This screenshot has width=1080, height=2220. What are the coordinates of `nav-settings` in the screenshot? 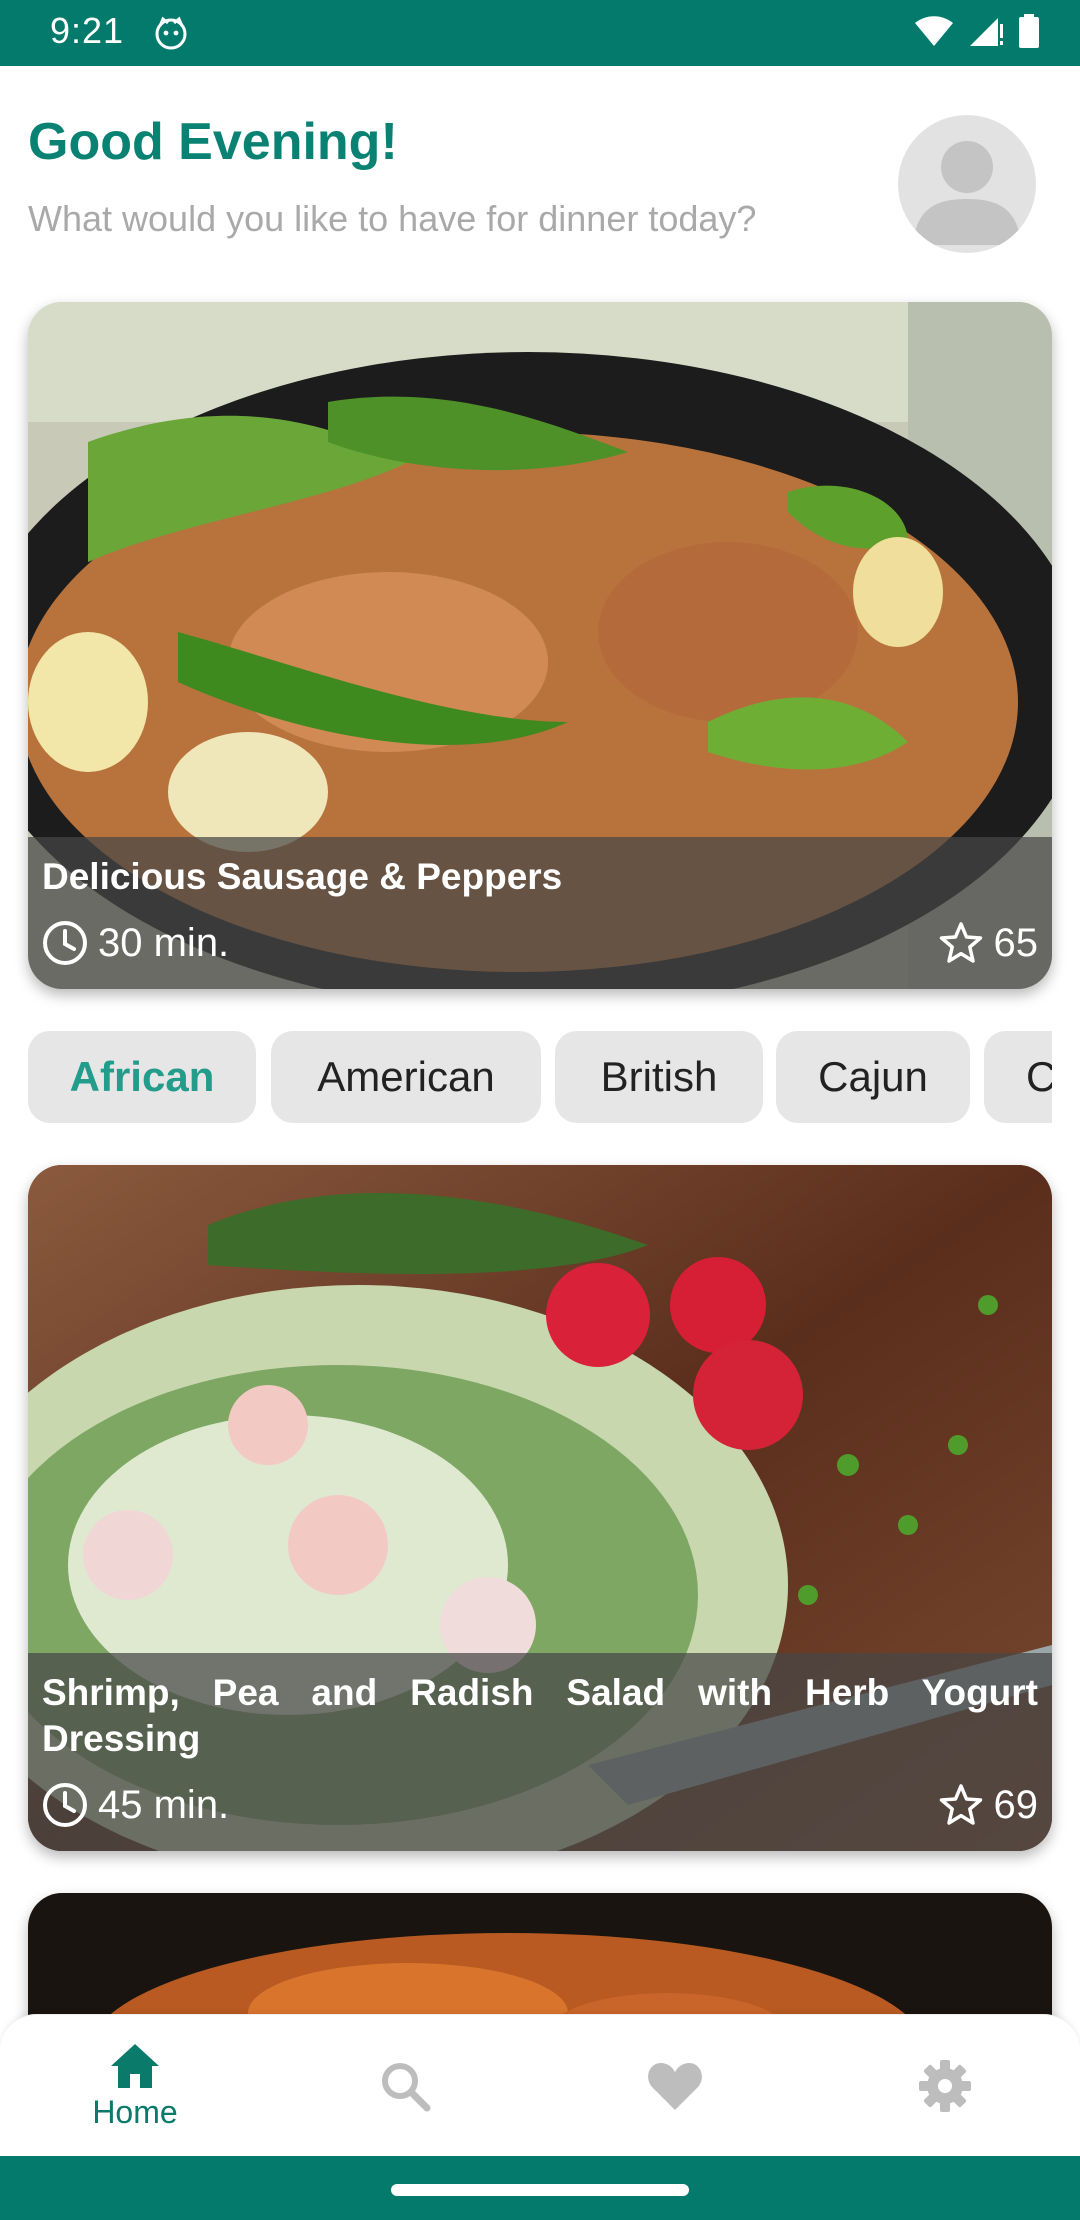 It's located at (945, 2086).